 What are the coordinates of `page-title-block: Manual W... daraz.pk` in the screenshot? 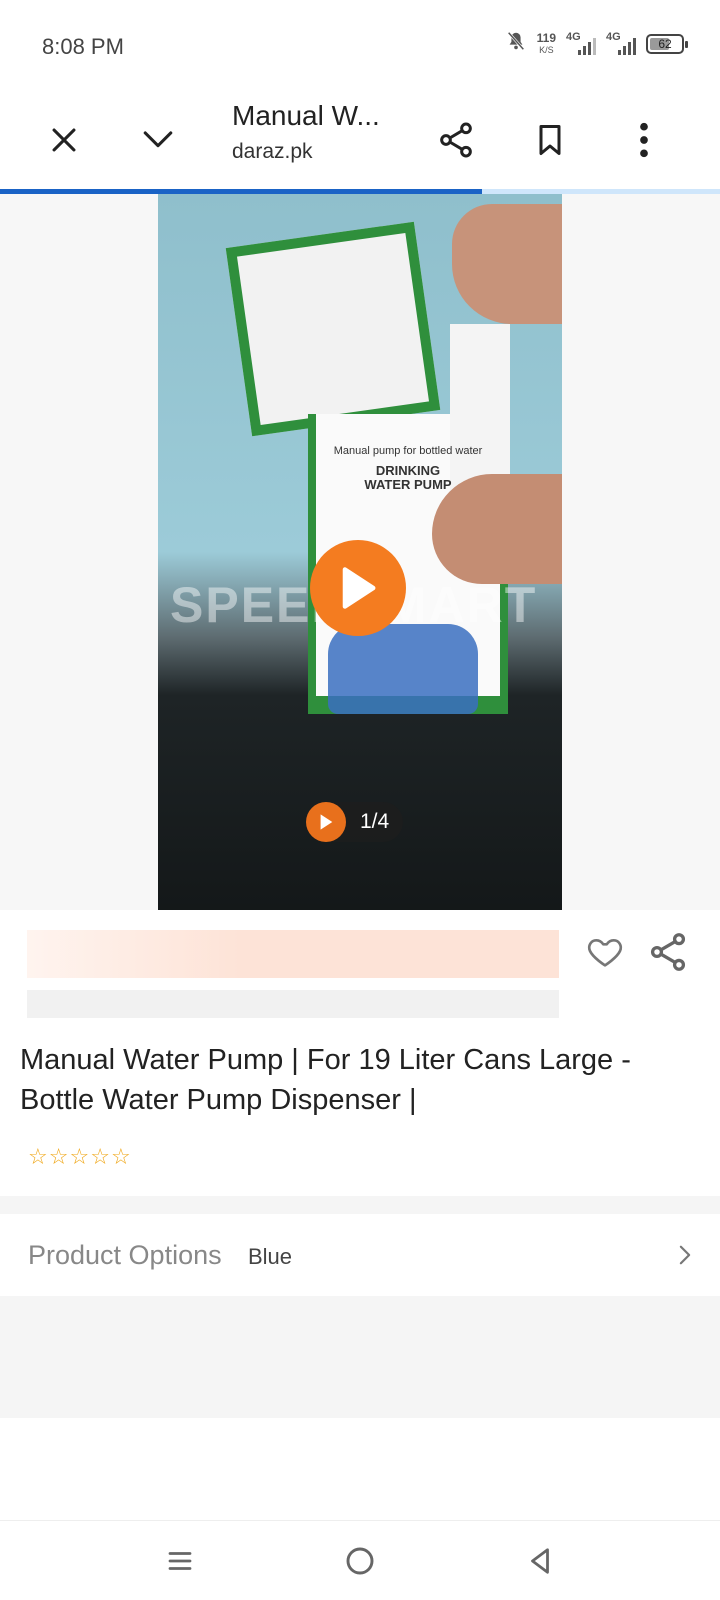 It's located at (322, 132).